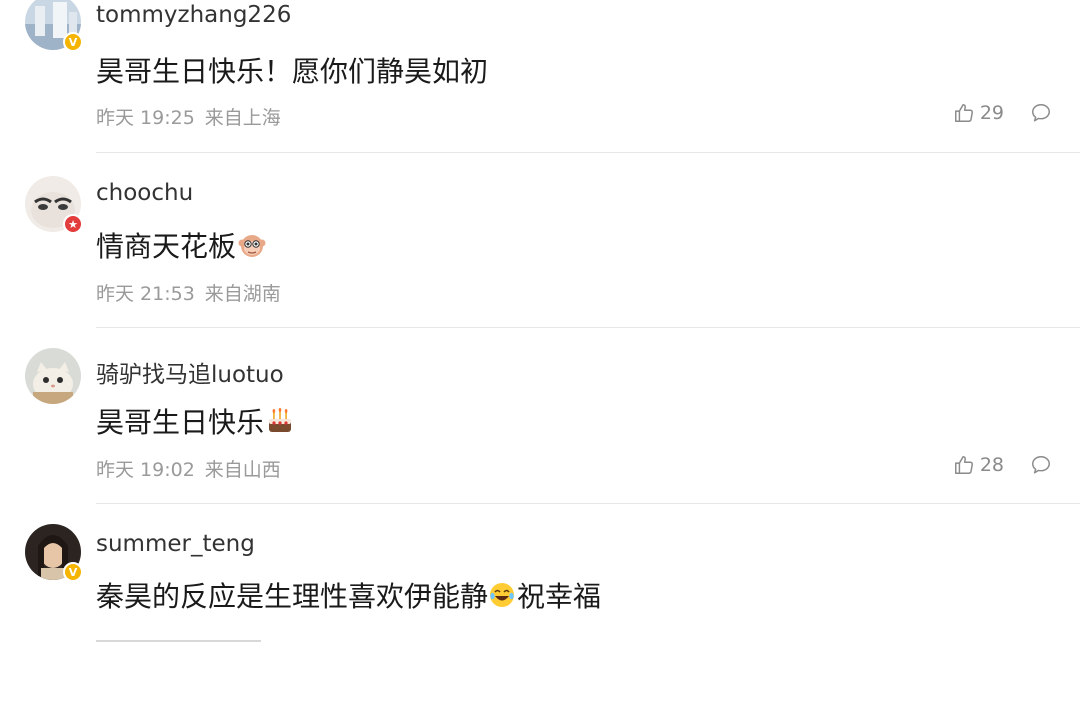 The width and height of the screenshot is (1080, 702). Describe the element at coordinates (292, 596) in the screenshot. I see `comment-text-body: 秦昊的反应是生理性喜欢伊能静` at that location.